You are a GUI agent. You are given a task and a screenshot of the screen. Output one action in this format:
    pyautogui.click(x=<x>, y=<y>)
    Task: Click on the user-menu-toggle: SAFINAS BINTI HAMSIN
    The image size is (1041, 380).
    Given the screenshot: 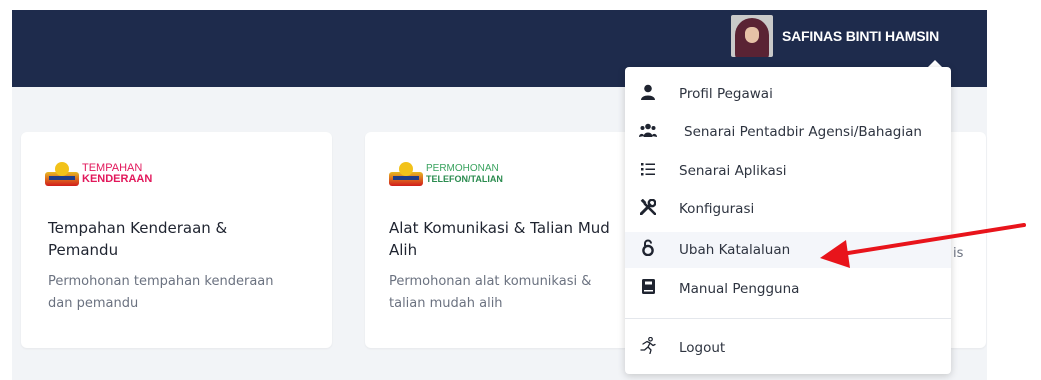 What is the action you would take?
    pyautogui.click(x=835, y=36)
    